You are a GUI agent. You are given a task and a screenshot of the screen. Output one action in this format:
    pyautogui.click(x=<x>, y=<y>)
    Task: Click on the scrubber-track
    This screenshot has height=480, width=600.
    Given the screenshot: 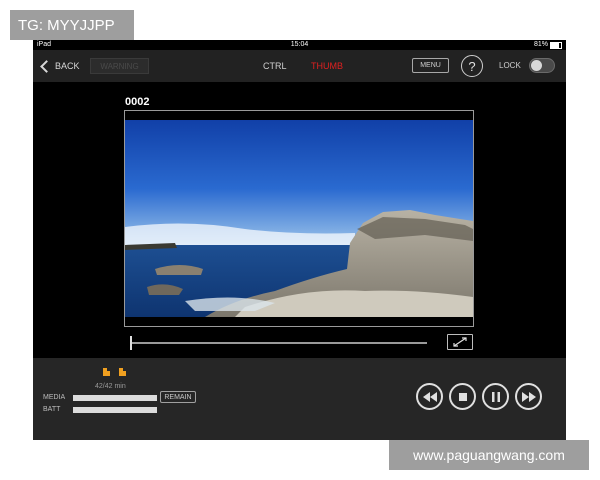 What is the action you would take?
    pyautogui.click(x=279, y=343)
    